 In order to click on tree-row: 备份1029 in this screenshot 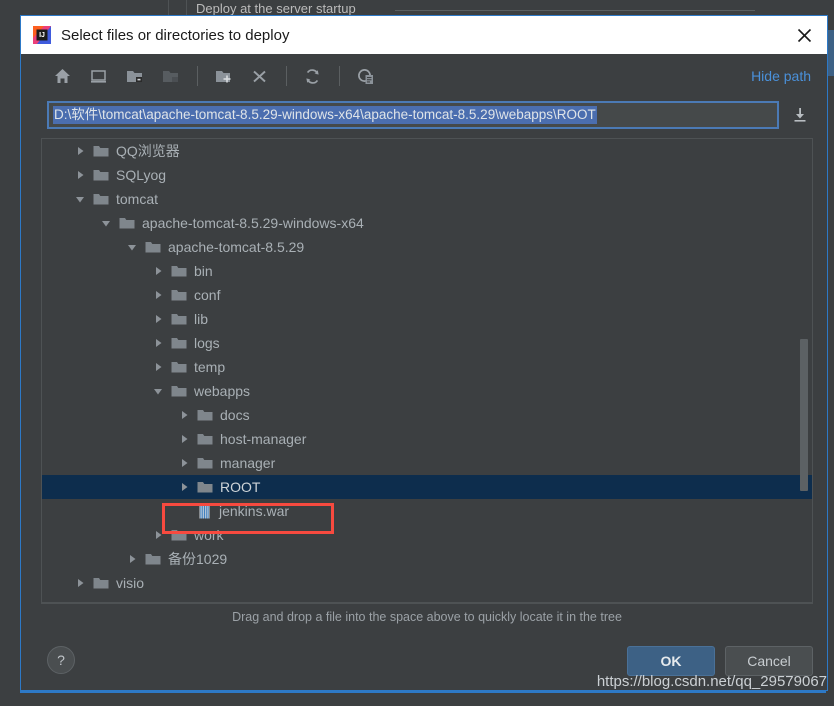, I will do `click(427, 559)`.